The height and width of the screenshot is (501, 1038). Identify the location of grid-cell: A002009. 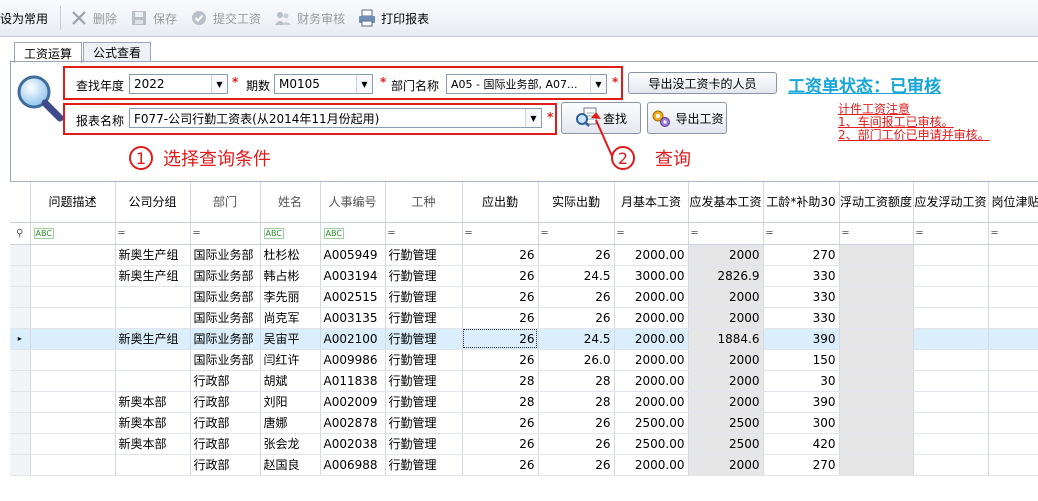
(353, 402).